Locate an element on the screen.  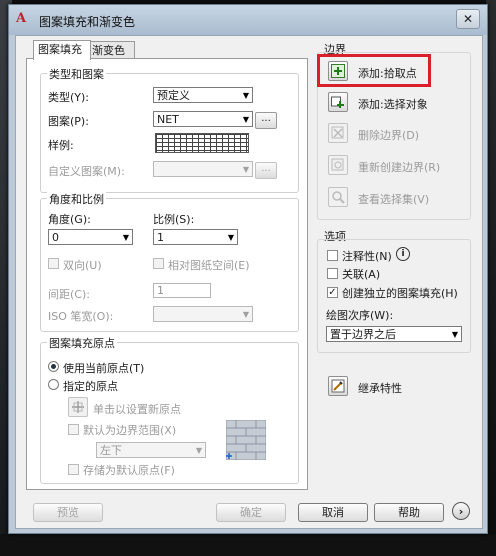
spacing-input: 1 is located at coordinates (182, 290).